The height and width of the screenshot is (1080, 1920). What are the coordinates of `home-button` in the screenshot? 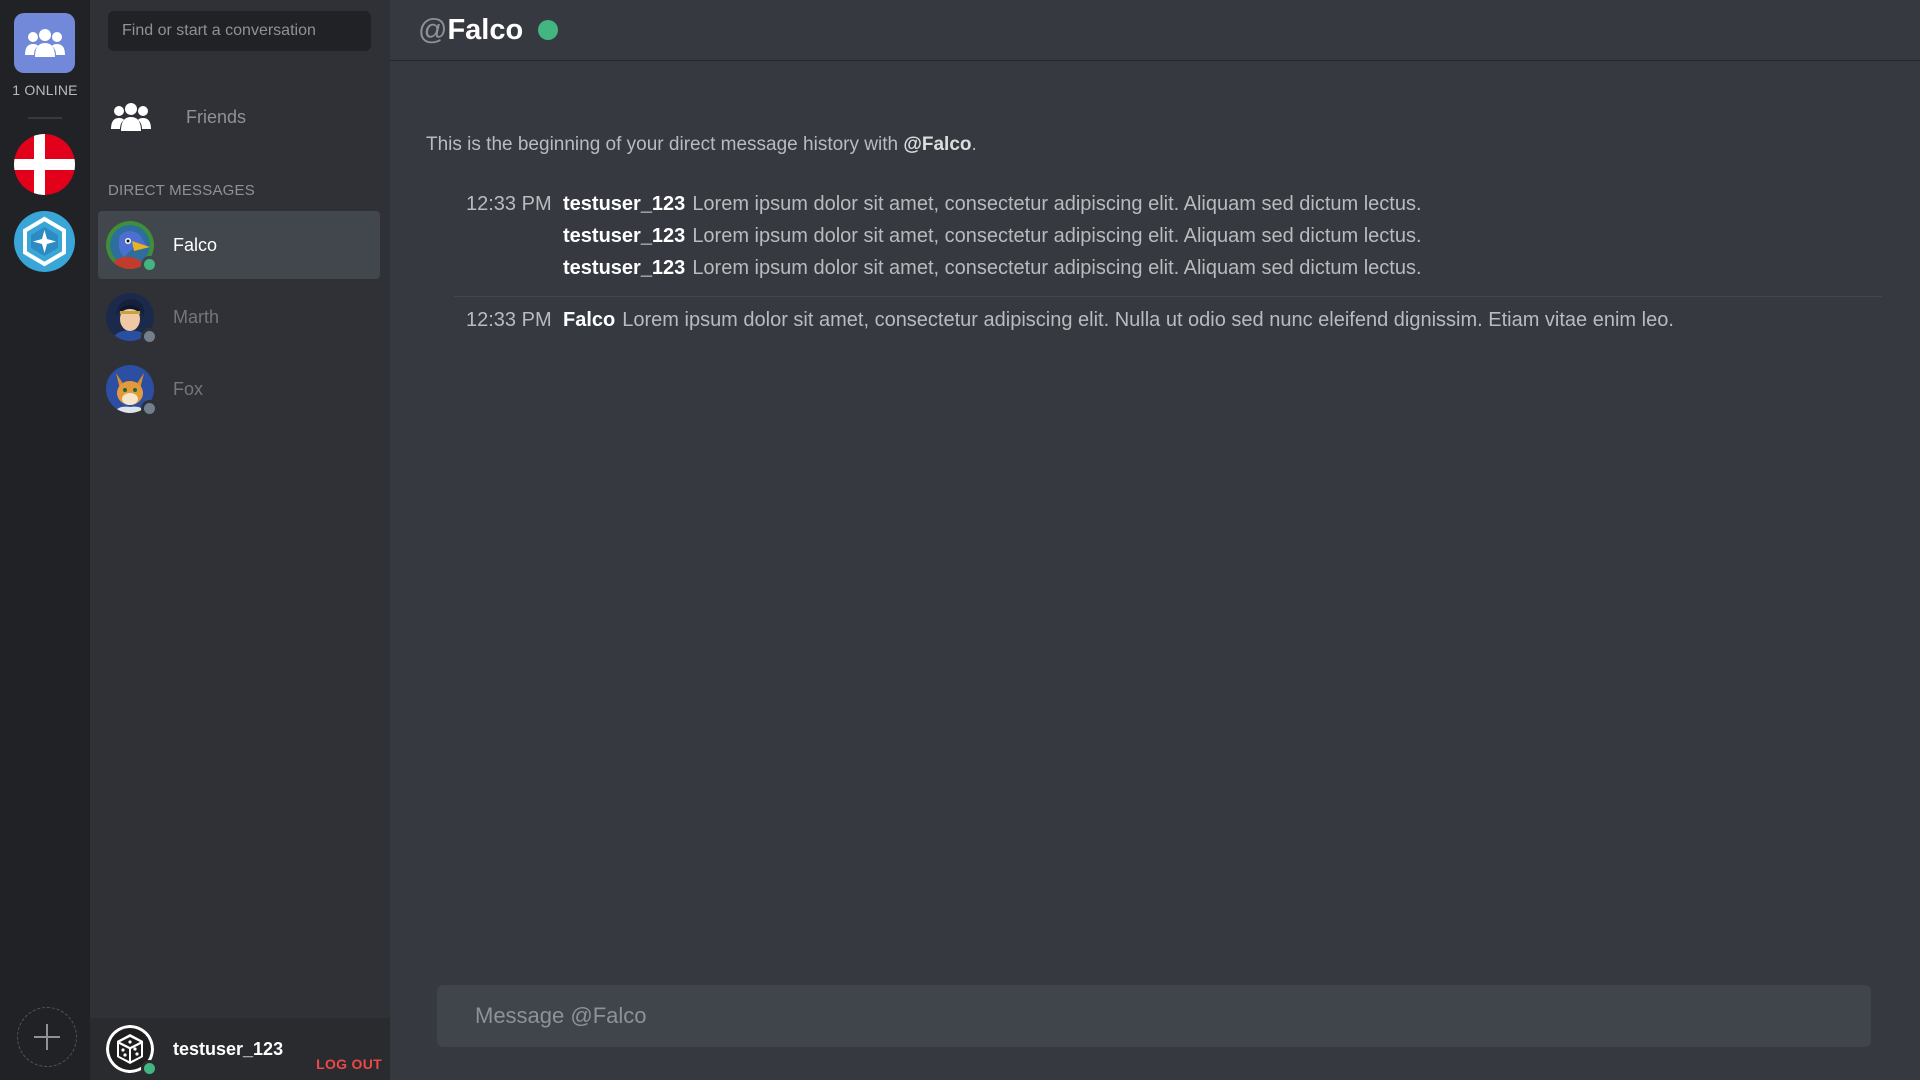 It's located at (44, 43).